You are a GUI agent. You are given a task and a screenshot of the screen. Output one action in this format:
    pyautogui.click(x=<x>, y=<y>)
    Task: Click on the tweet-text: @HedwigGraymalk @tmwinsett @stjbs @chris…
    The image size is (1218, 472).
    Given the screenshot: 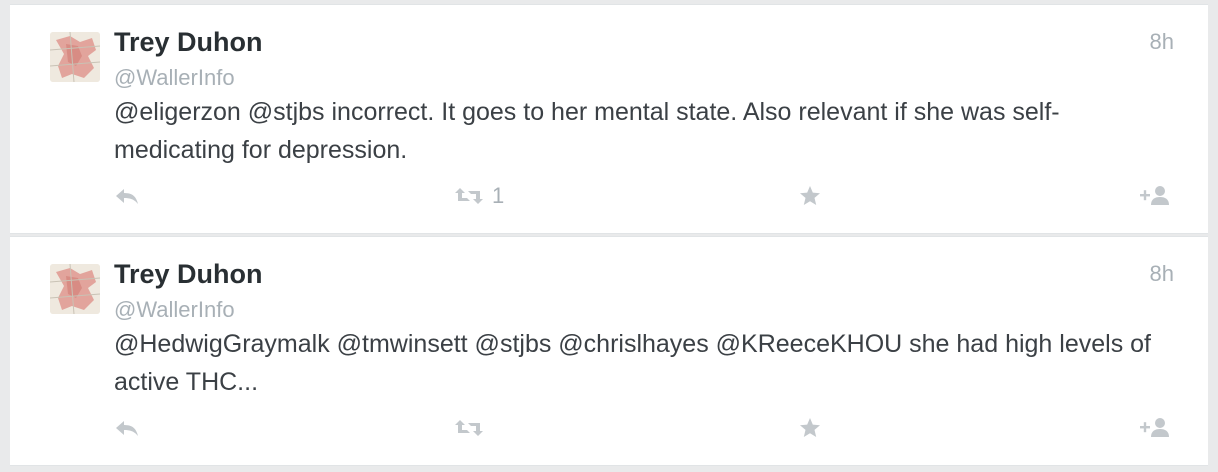 What is the action you would take?
    pyautogui.click(x=632, y=363)
    